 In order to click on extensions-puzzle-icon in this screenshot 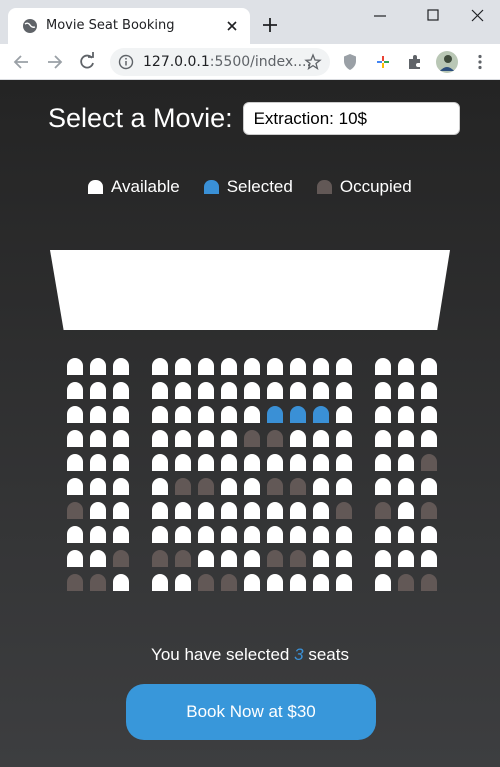, I will do `click(415, 62)`.